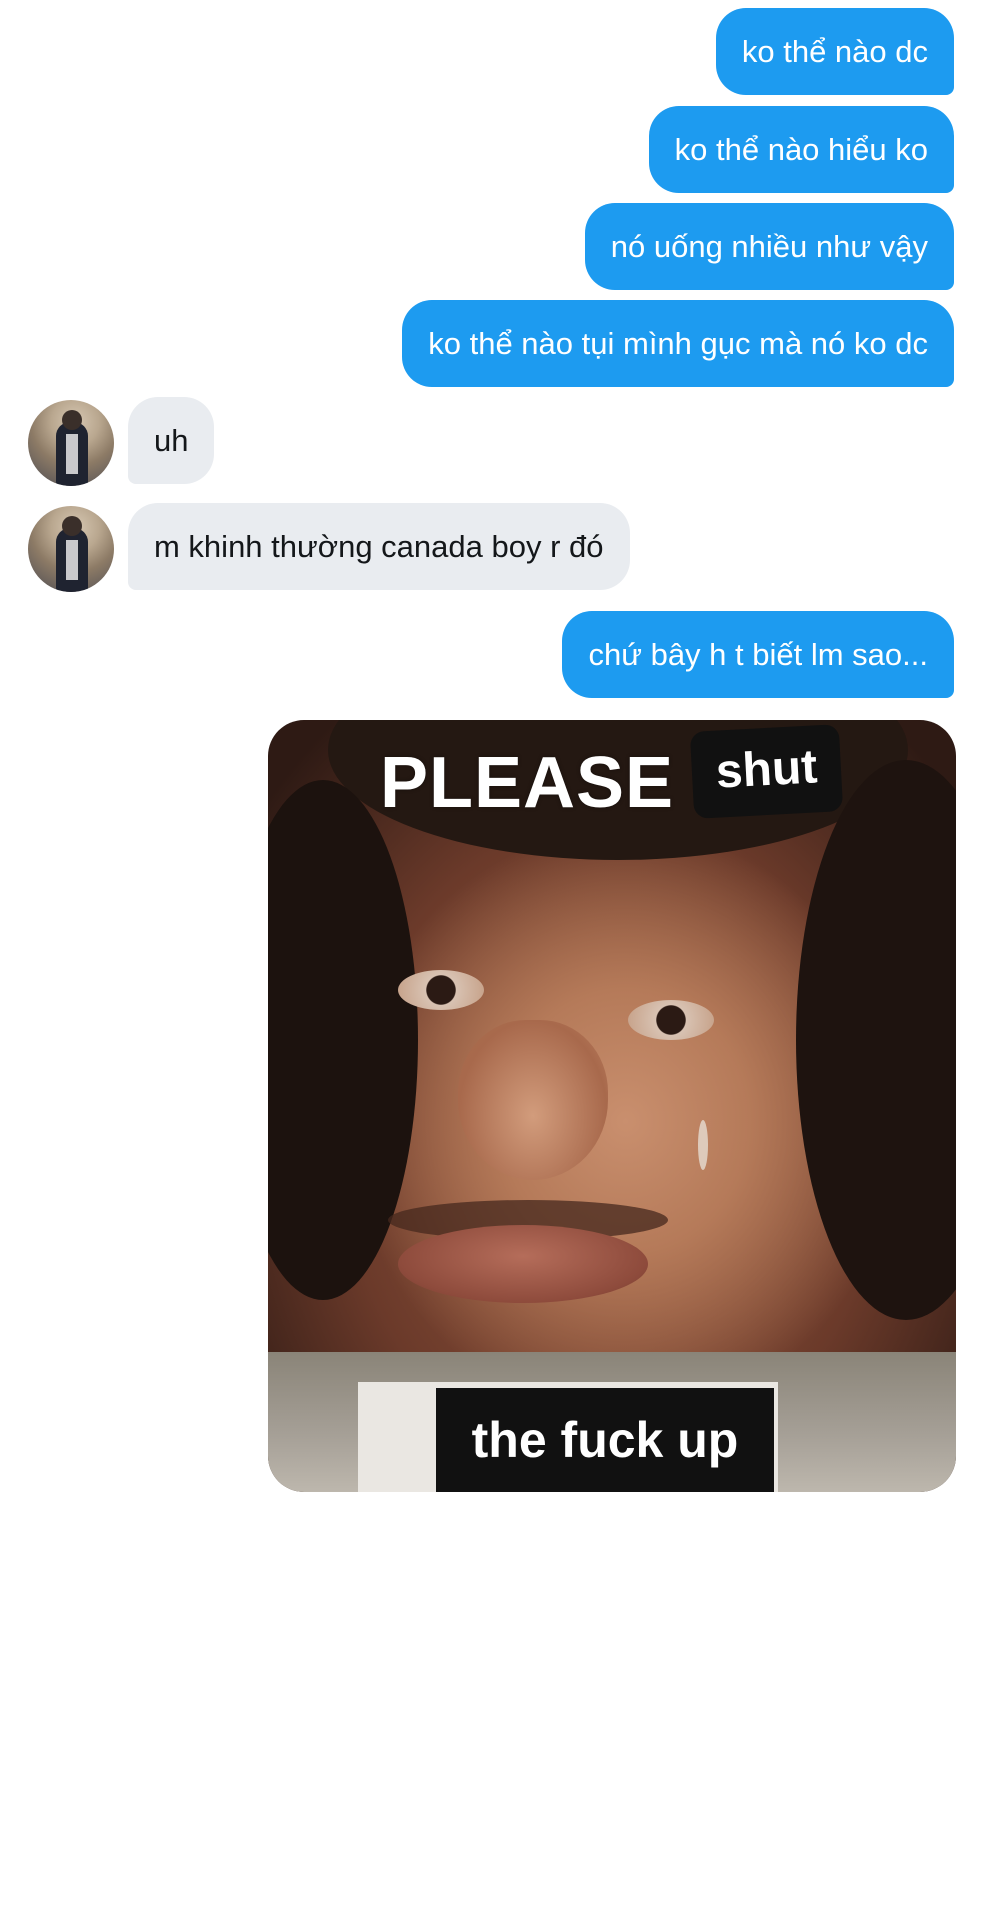  Describe the element at coordinates (527, 783) in the screenshot. I see `meme-caption-top: PLEASE` at that location.